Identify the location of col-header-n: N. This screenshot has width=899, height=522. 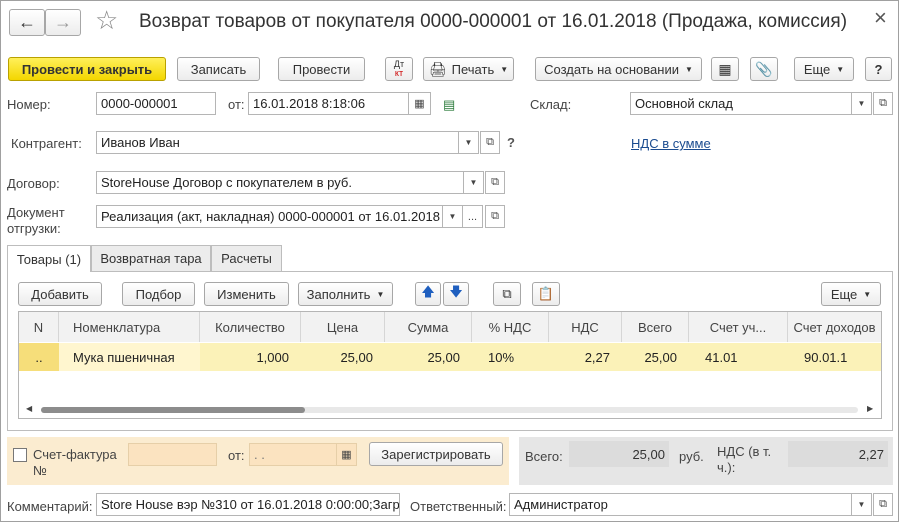
(39, 327).